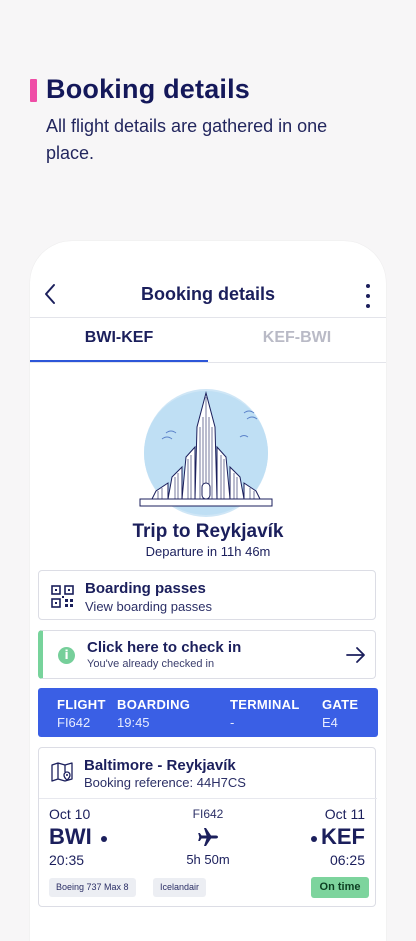 This screenshot has height=941, width=416. Describe the element at coordinates (154, 704) in the screenshot. I see `boarding-label: BOARDING` at that location.